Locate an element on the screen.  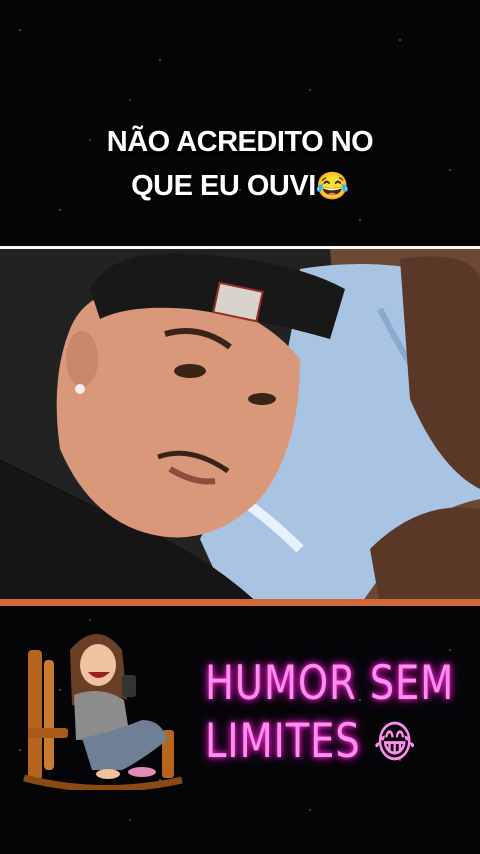
video-caption: NÃO ACREDITO NO QUE EU OUVI😂 is located at coordinates (240, 164).